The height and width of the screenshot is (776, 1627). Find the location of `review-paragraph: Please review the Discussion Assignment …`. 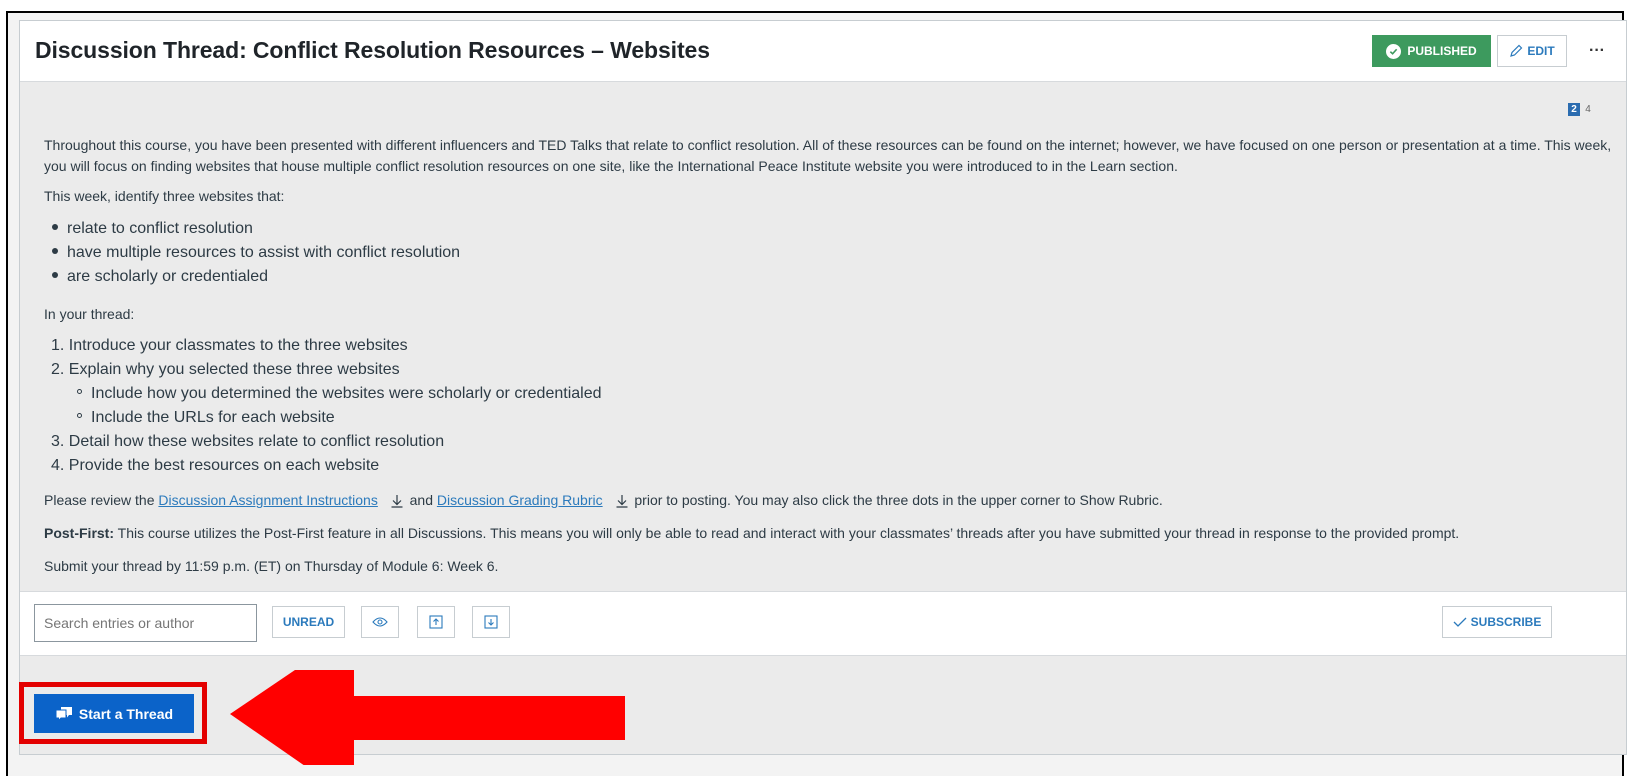

review-paragraph: Please review the Discussion Assignment … is located at coordinates (603, 500).